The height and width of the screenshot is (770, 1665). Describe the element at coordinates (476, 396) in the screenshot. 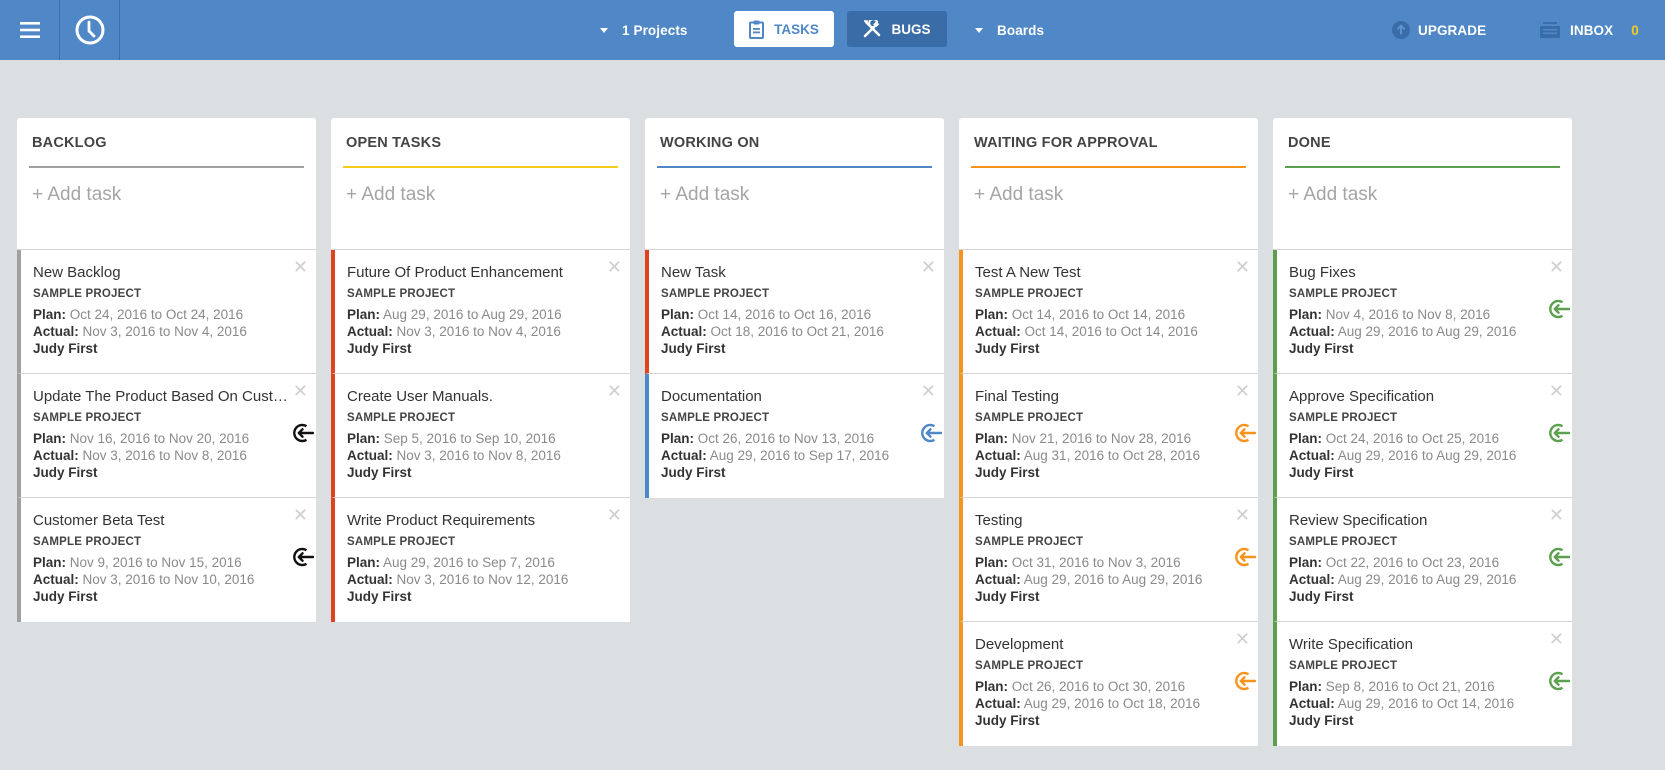

I see `task-title: Create User Manuals.` at that location.